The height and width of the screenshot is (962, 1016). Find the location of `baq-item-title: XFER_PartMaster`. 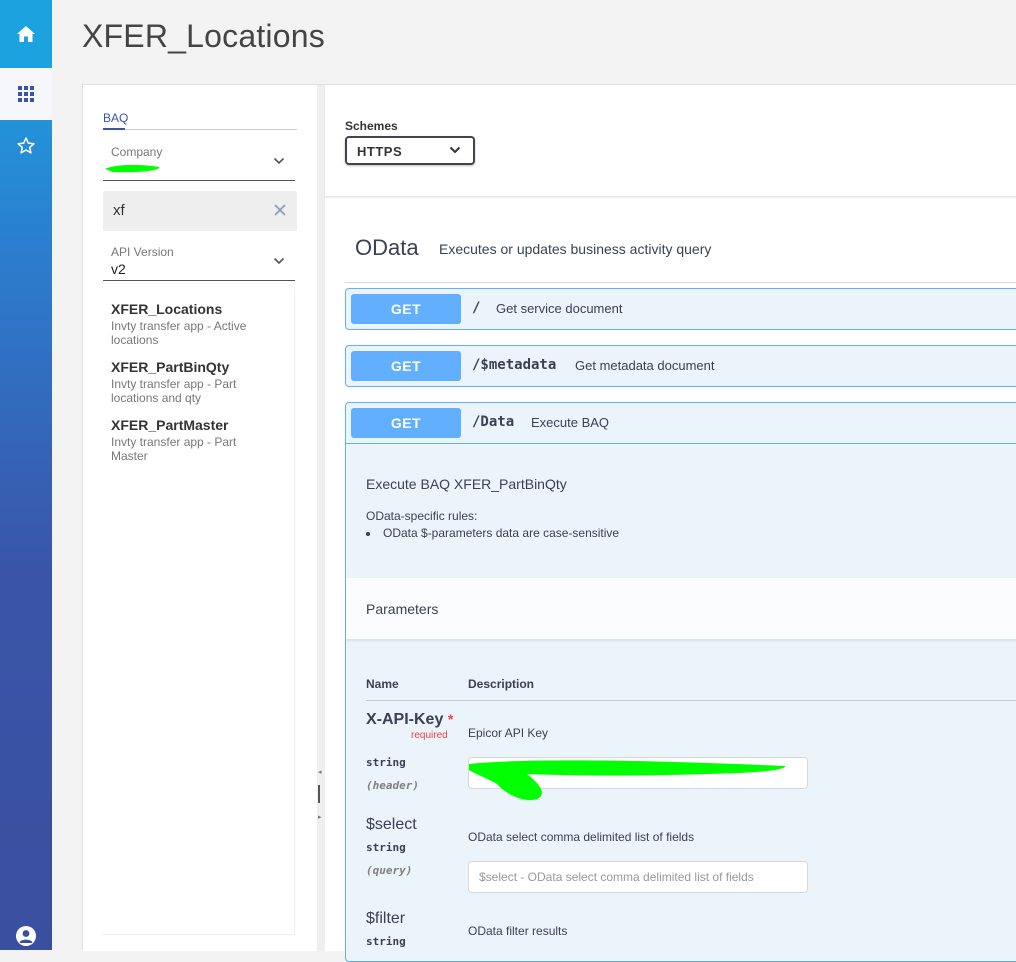

baq-item-title: XFER_PartMaster is located at coordinates (170, 425).